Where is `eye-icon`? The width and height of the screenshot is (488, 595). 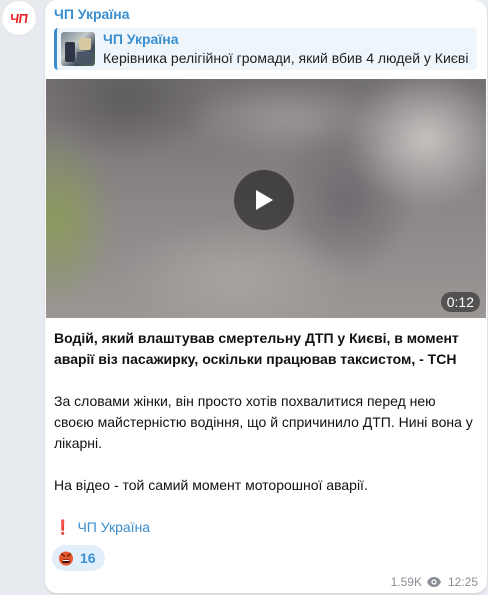
eye-icon is located at coordinates (434, 582).